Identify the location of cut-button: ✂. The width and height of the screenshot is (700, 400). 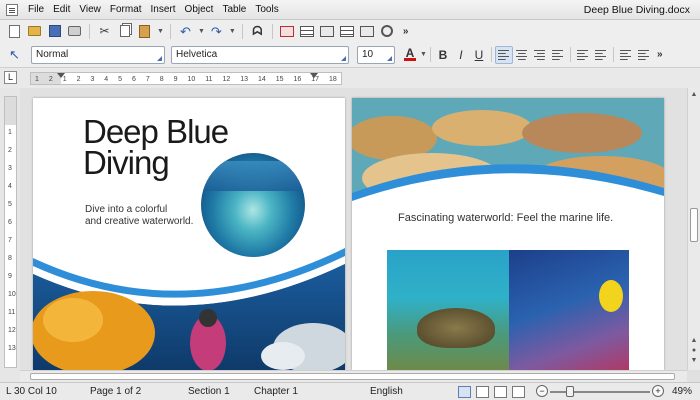
(104, 31).